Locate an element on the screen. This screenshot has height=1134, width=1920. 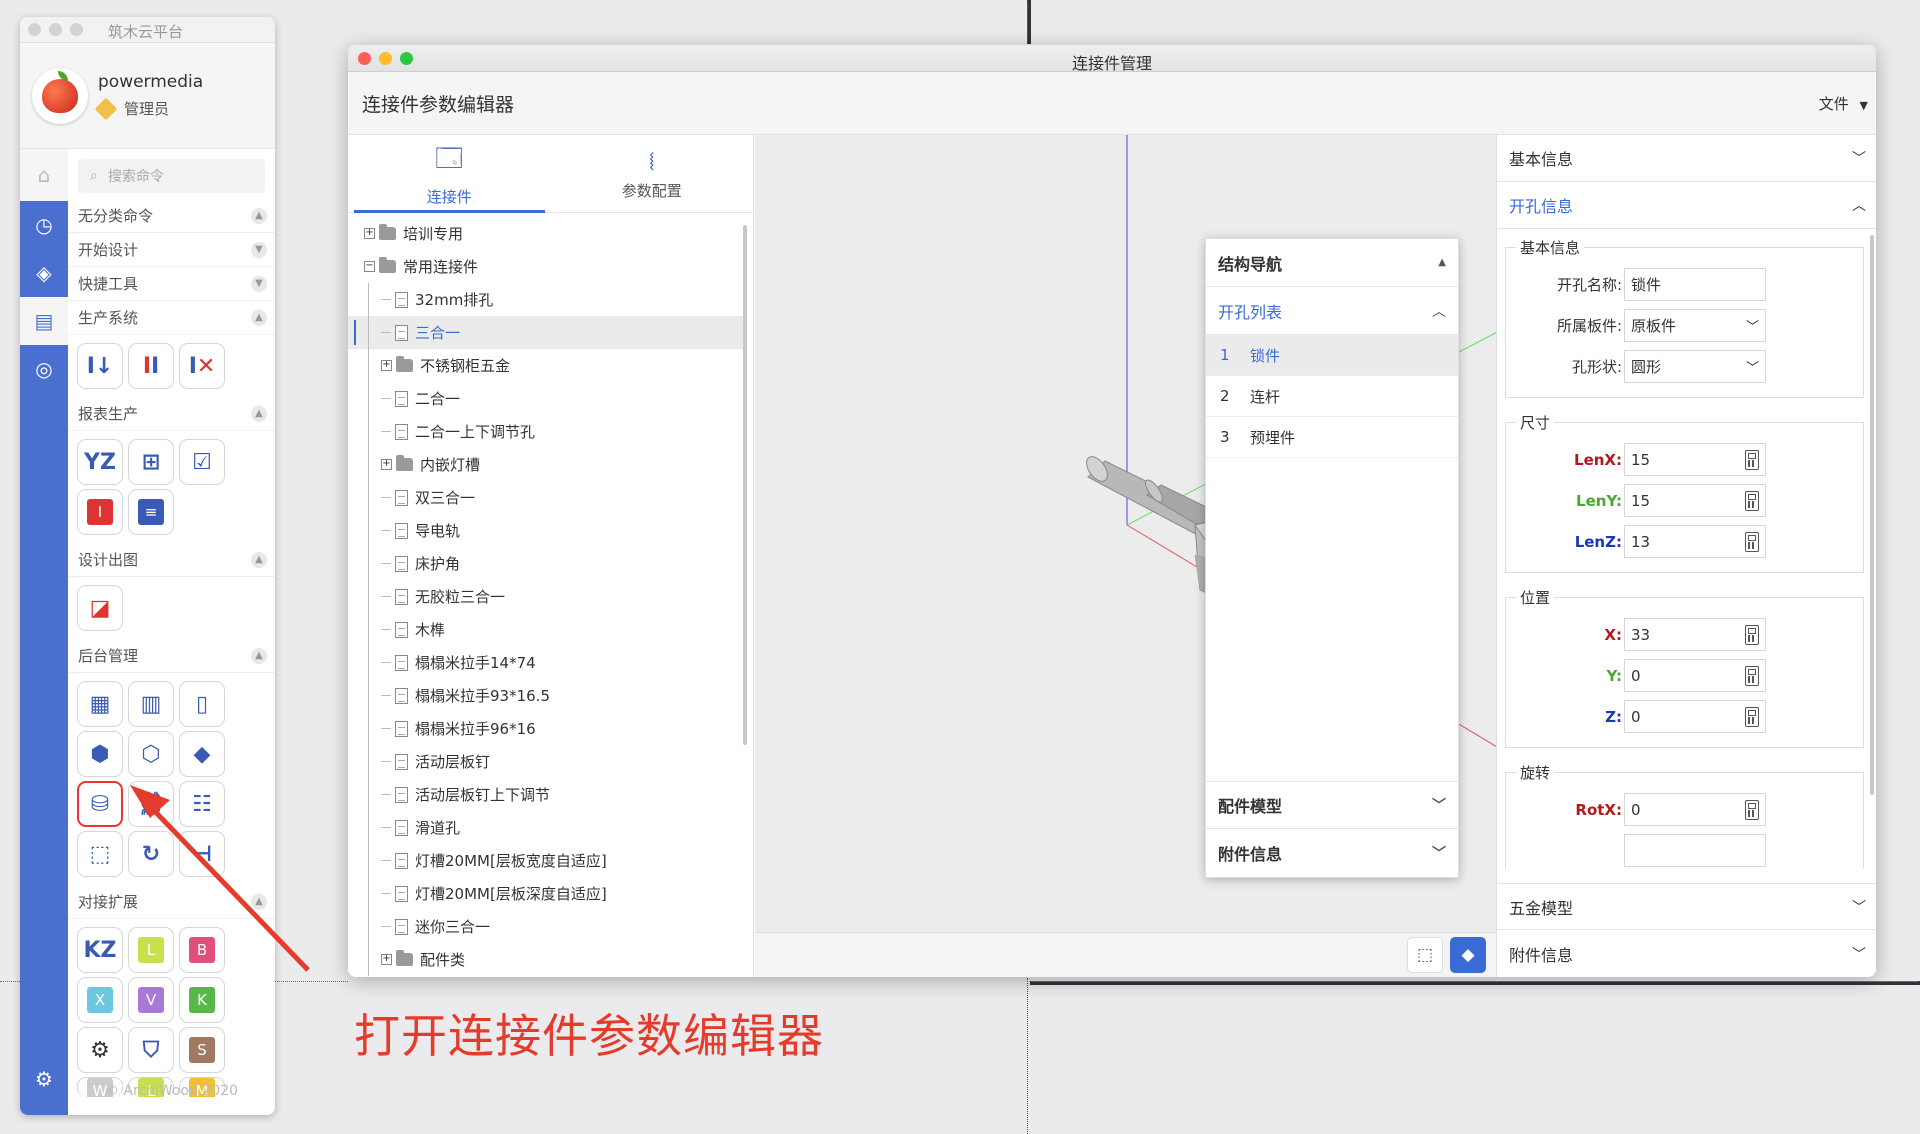
tree-item: 滑道孔 is located at coordinates (545, 827).